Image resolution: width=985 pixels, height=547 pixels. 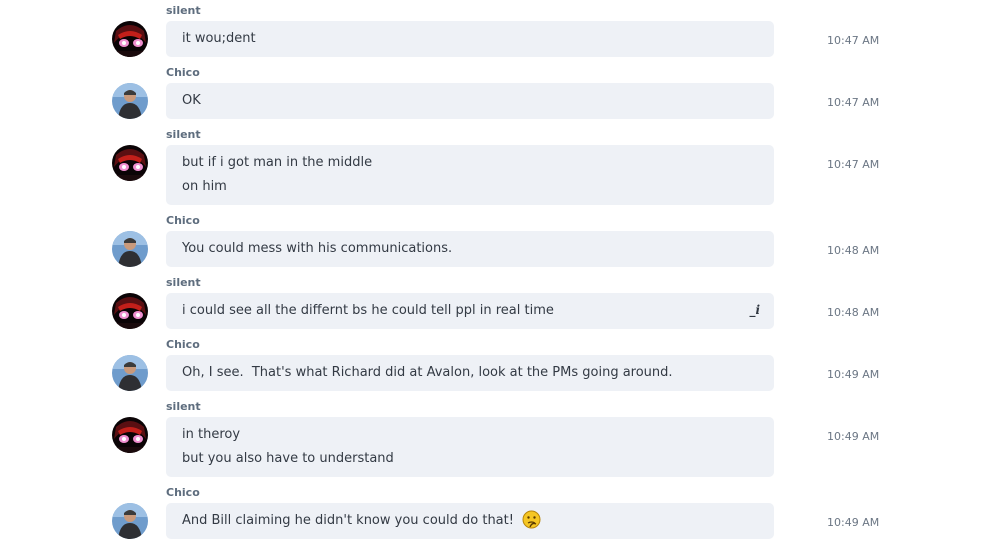 I want to click on message-text: on him, so click(x=204, y=186).